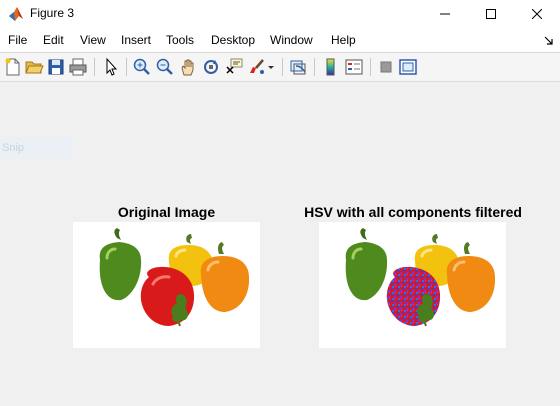 The height and width of the screenshot is (406, 560). Describe the element at coordinates (52, 13) in the screenshot. I see `window-title: Figure 3` at that location.